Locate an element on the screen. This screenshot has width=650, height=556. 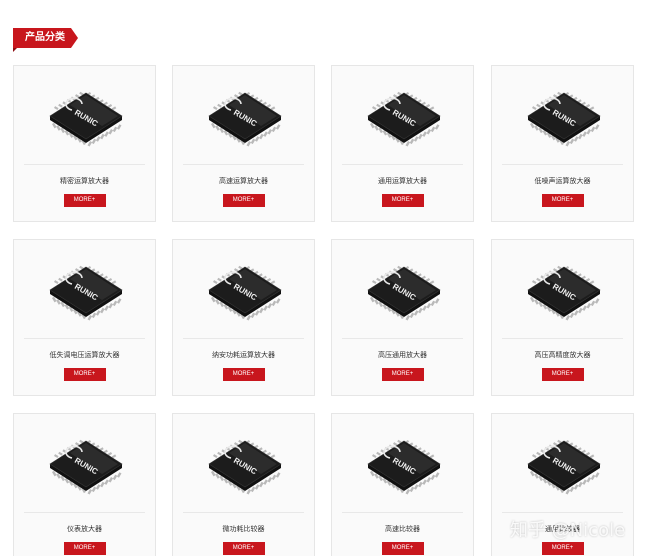
product-card: RUNIC 微功耗比较器 MORE+ is located at coordinates (243, 484).